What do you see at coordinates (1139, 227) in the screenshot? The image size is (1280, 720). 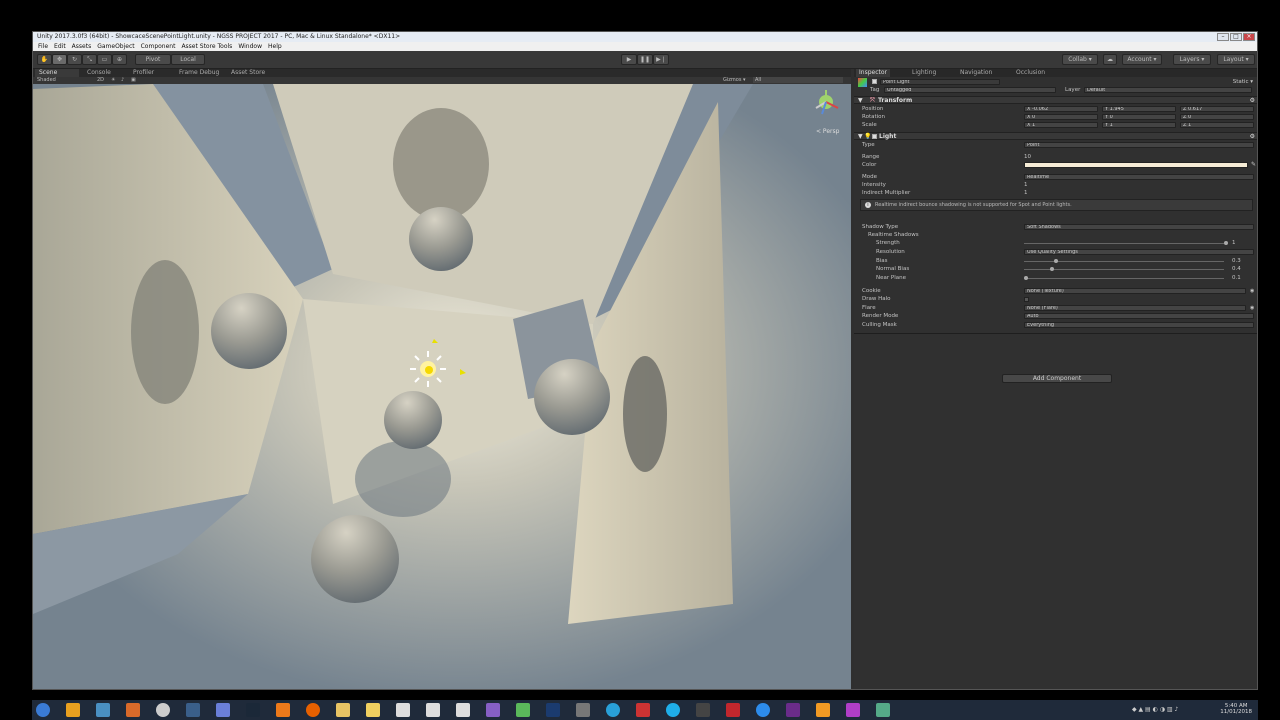 I see `shadow-type-dropdown: Soft Shadows` at bounding box center [1139, 227].